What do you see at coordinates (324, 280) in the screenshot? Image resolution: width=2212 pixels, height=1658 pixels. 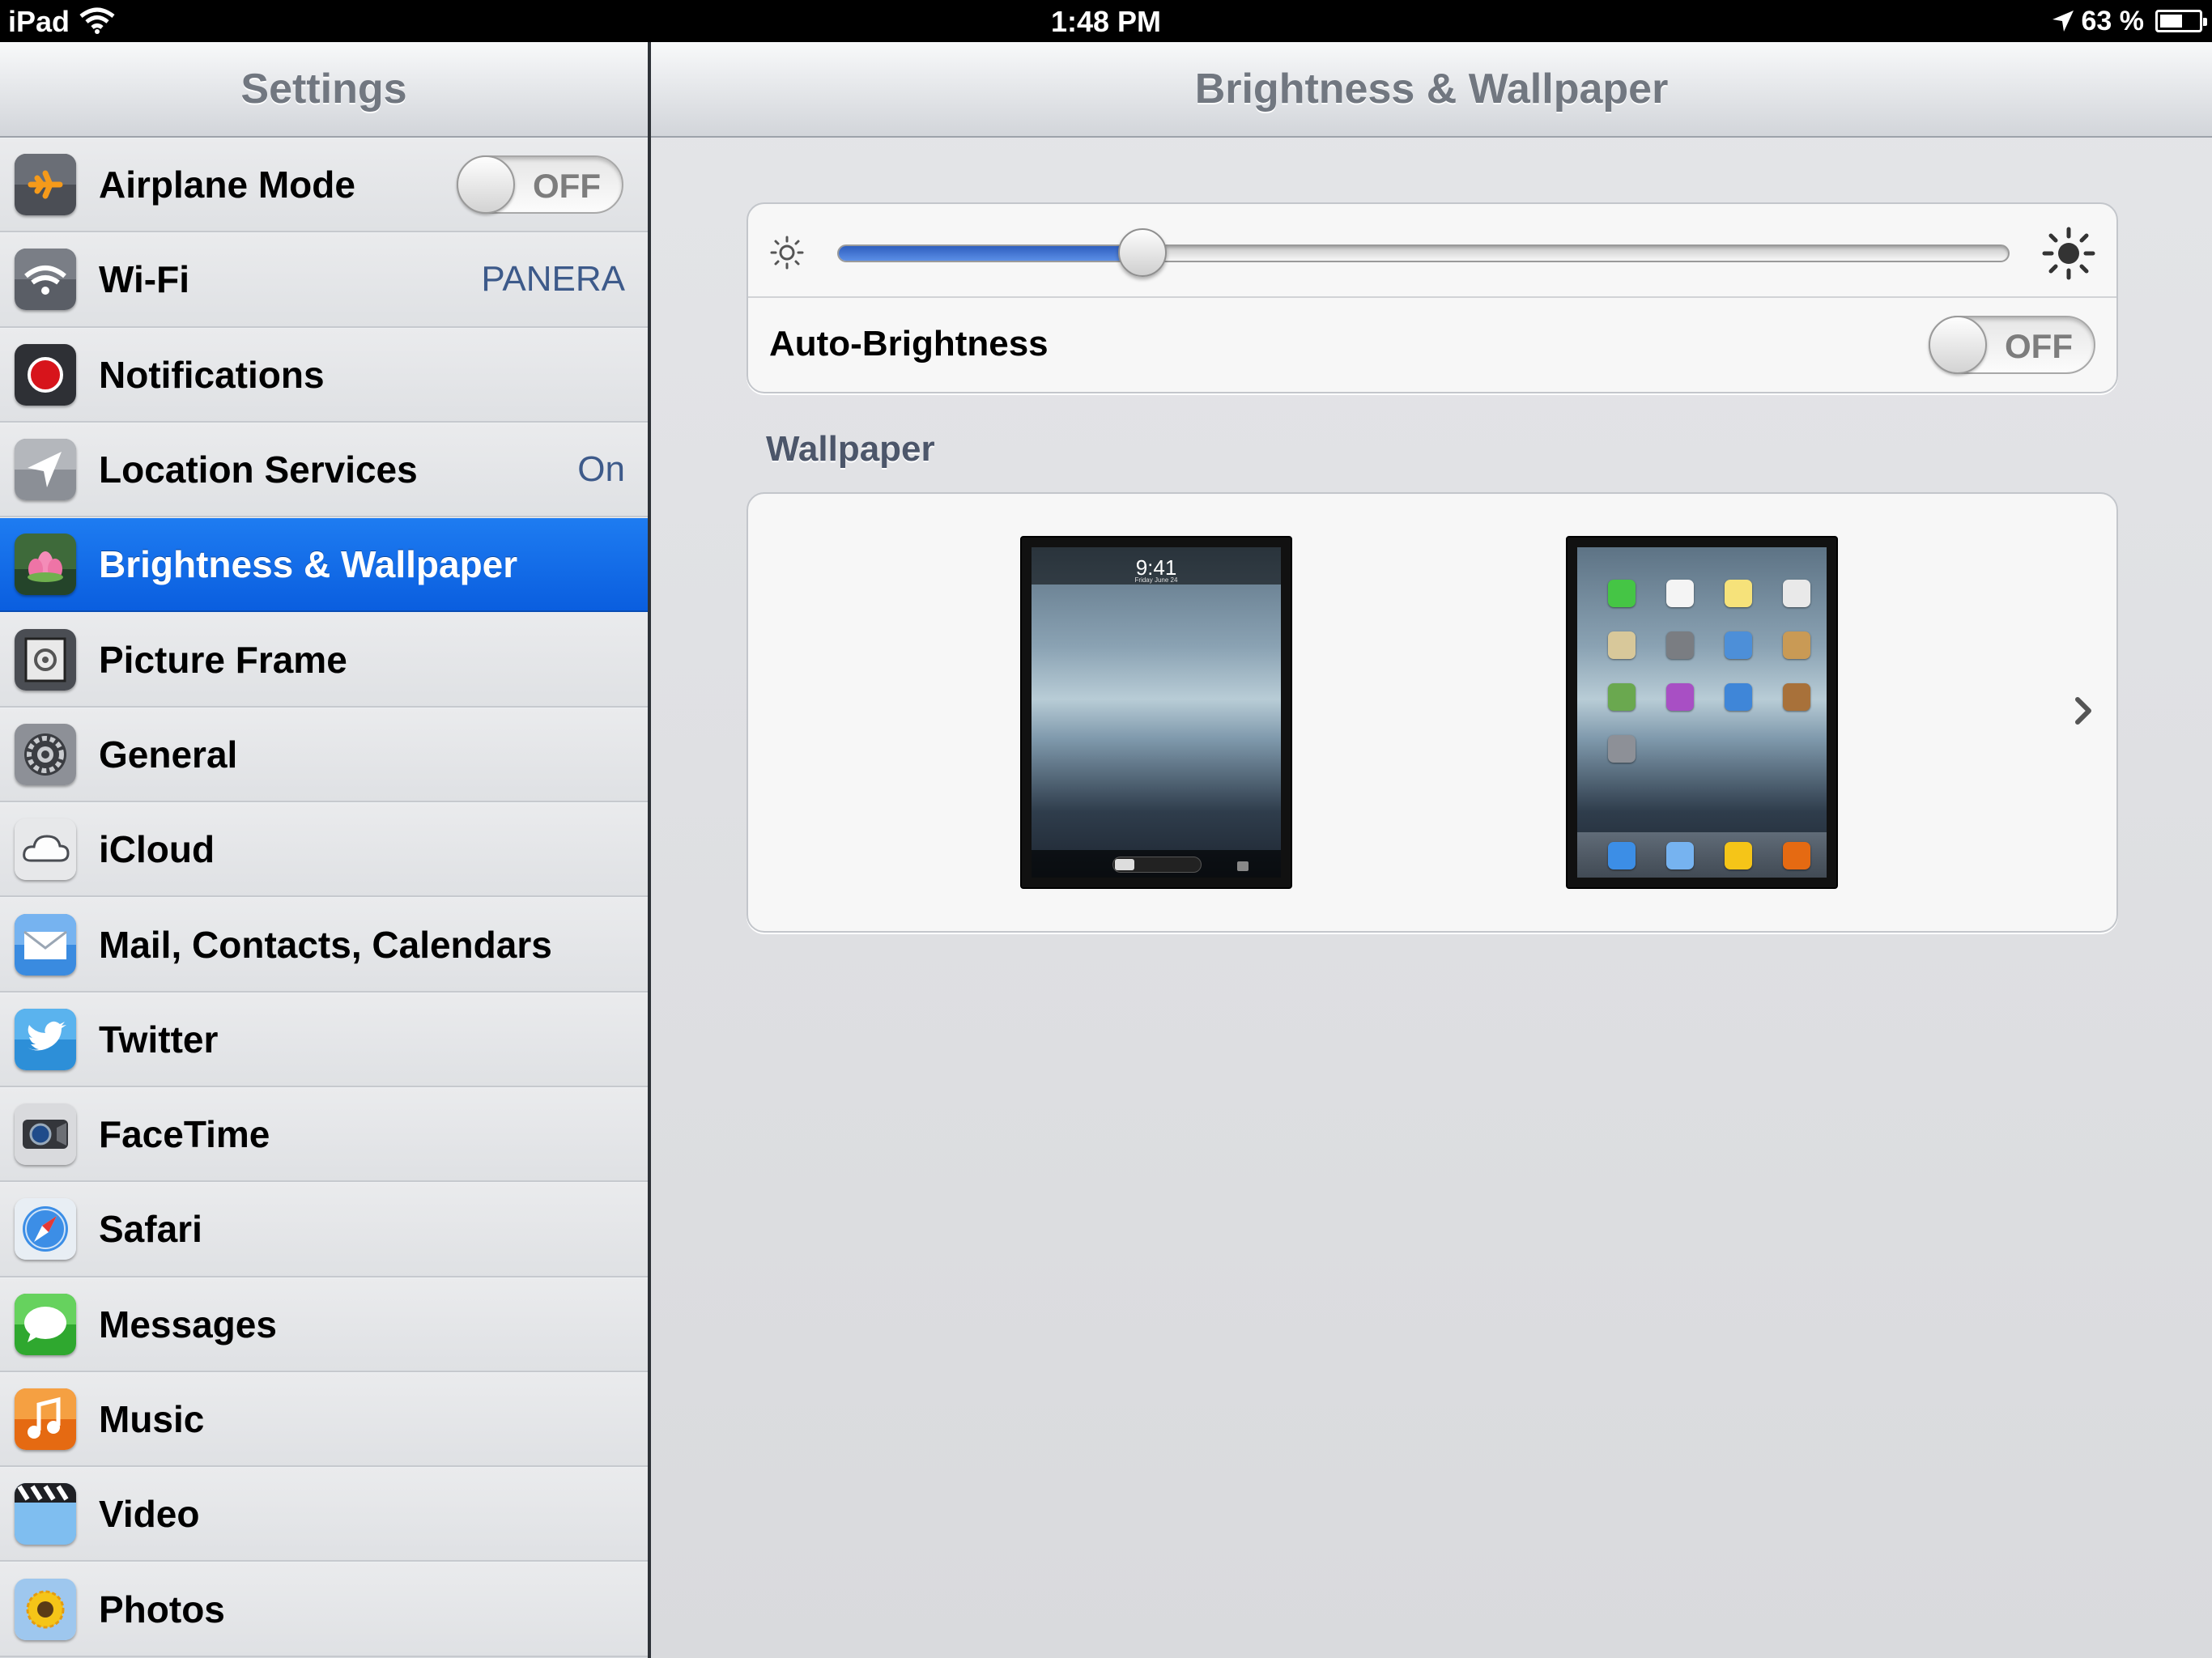 I see `sidebar-item-wifi: Wi-Fi PANERA` at bounding box center [324, 280].